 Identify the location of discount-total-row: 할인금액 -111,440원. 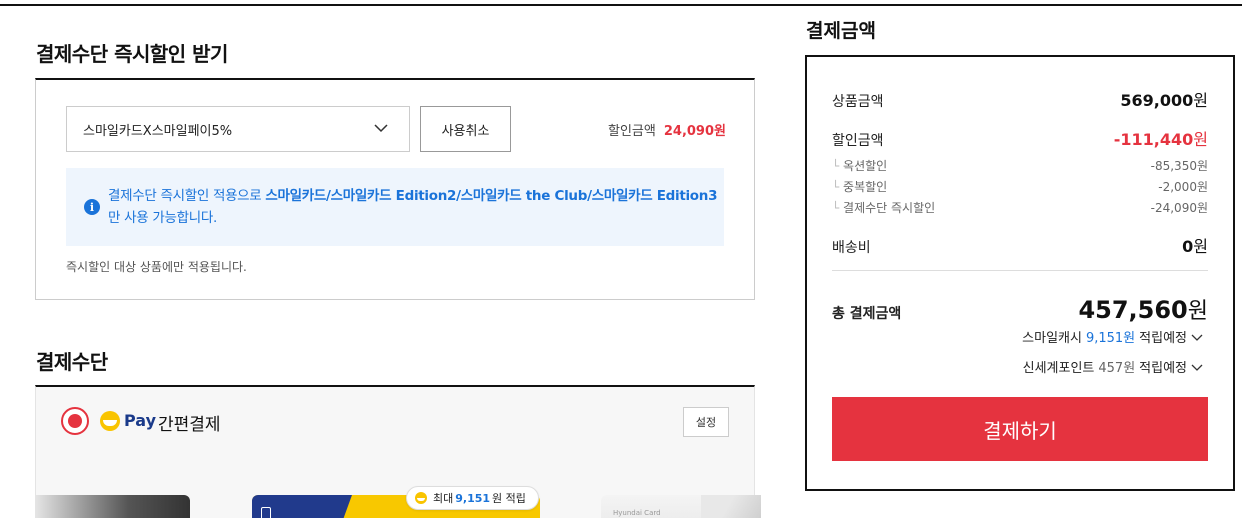
(1020, 138).